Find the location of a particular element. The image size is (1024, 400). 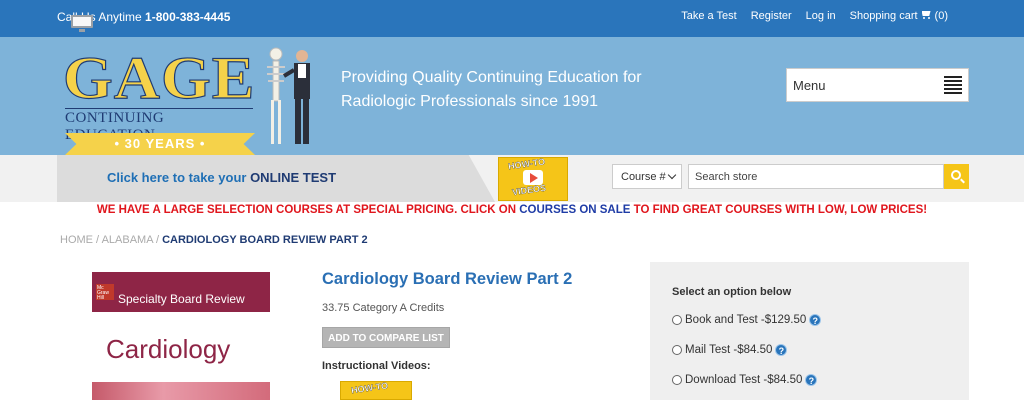

logo-text: GAGE is located at coordinates (159, 77).